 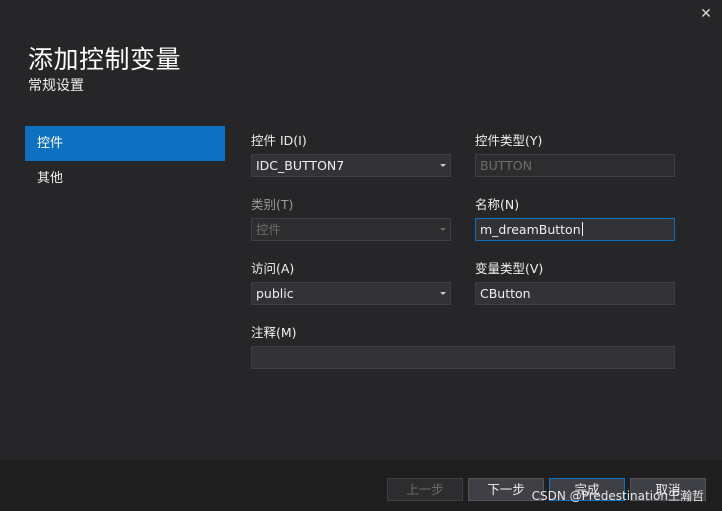 I want to click on variable-type-input: CButton, so click(x=575, y=293).